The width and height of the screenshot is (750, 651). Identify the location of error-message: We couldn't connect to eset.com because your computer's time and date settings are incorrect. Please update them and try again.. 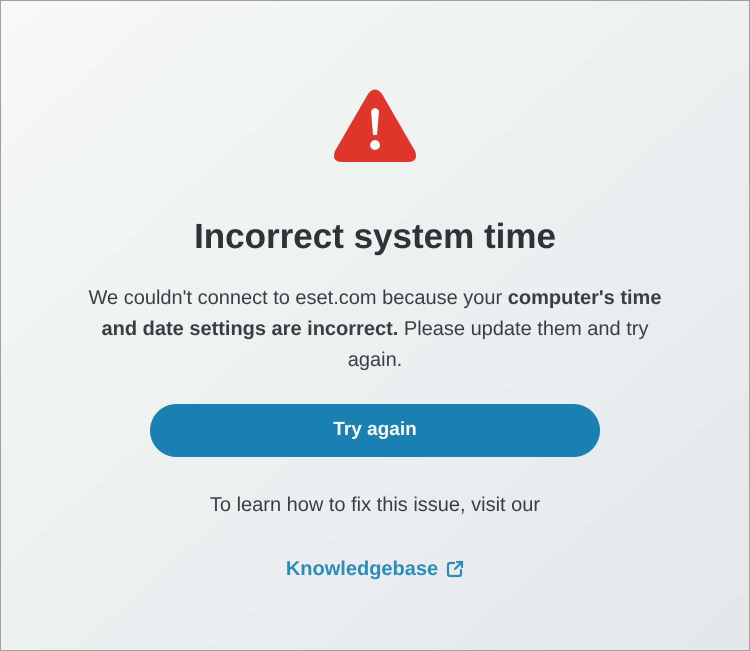
(375, 329).